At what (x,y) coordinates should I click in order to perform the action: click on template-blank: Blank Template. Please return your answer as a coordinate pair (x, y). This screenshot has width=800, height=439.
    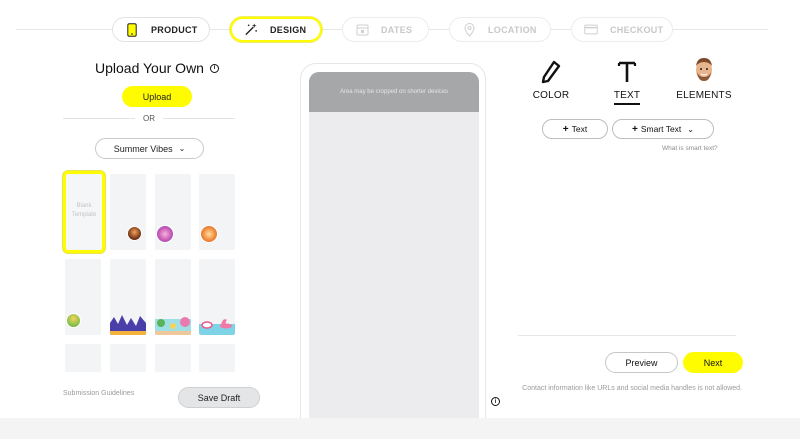
    Looking at the image, I should click on (84, 212).